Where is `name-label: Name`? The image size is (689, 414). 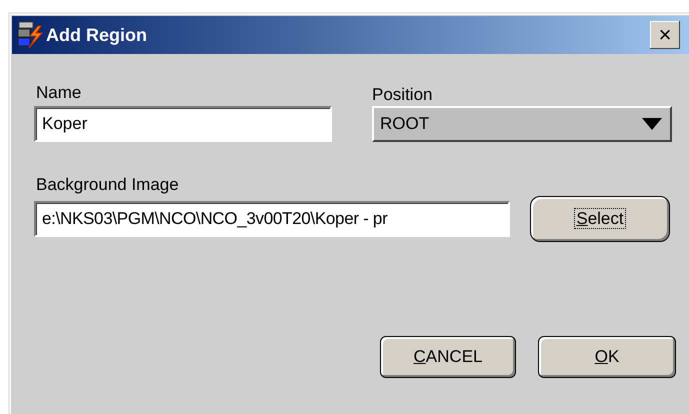
name-label: Name is located at coordinates (59, 92).